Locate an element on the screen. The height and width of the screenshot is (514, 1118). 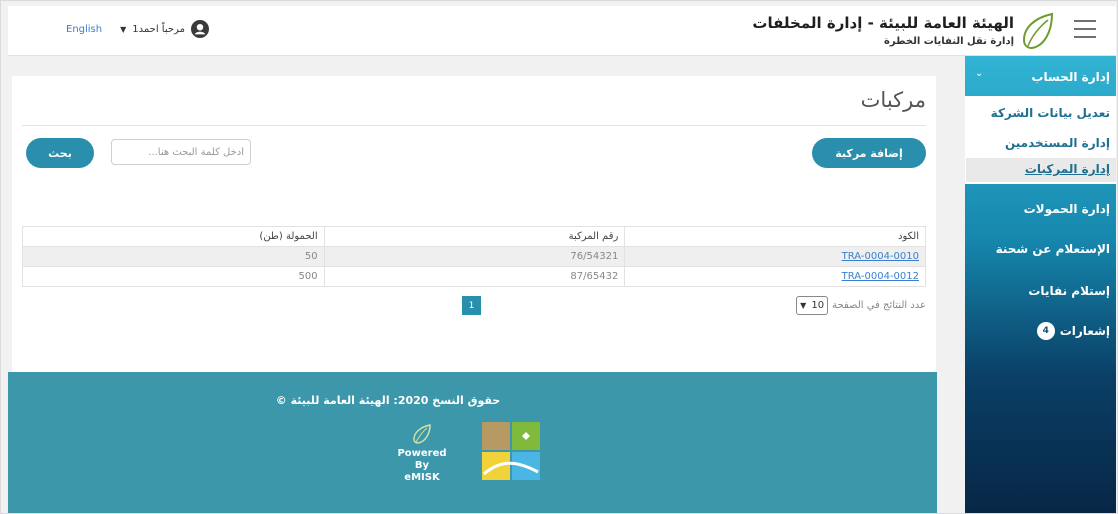
sidebar-item-inquiry: الإستعلام عن شحنة is located at coordinates (1040, 249).